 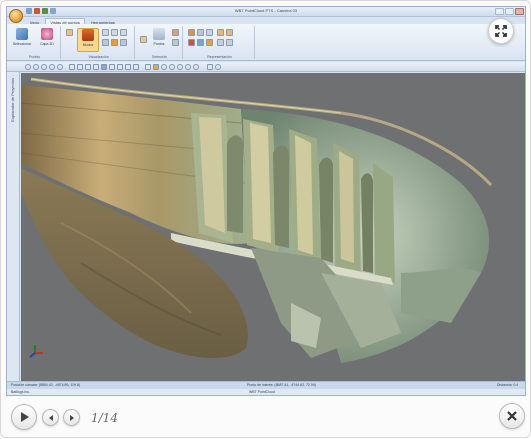 I want to click on window-title: WBT PointCloud PTS - Cansirol 03, so click(x=266, y=10).